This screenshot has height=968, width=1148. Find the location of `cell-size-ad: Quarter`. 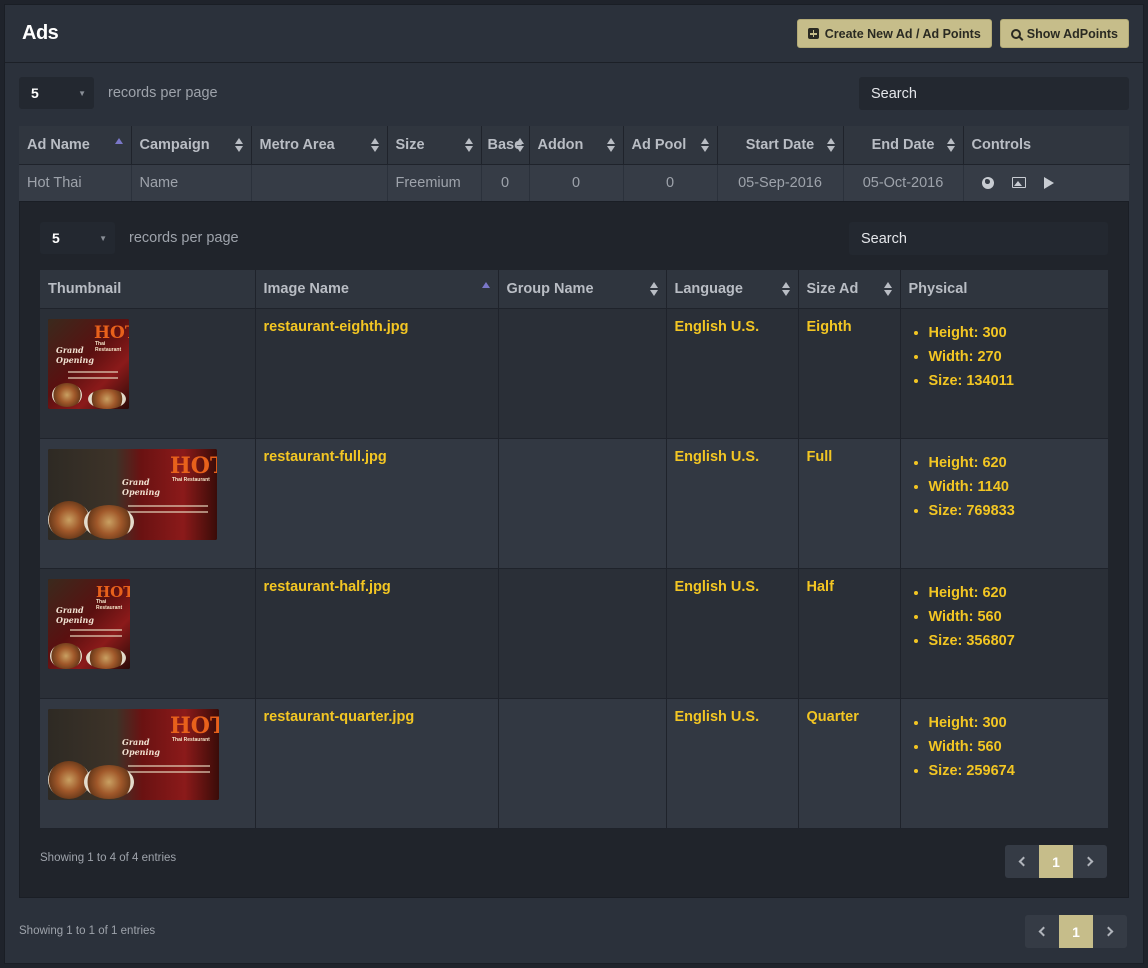

cell-size-ad: Quarter is located at coordinates (849, 763).